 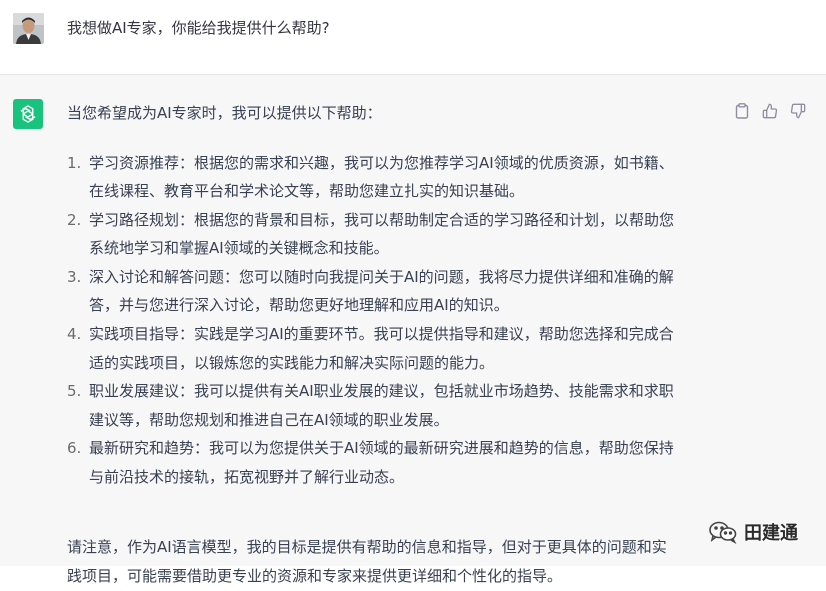 What do you see at coordinates (198, 28) in the screenshot?
I see `user-message-text: 我想做AI专家，你能给我提供什么帮助?` at bounding box center [198, 28].